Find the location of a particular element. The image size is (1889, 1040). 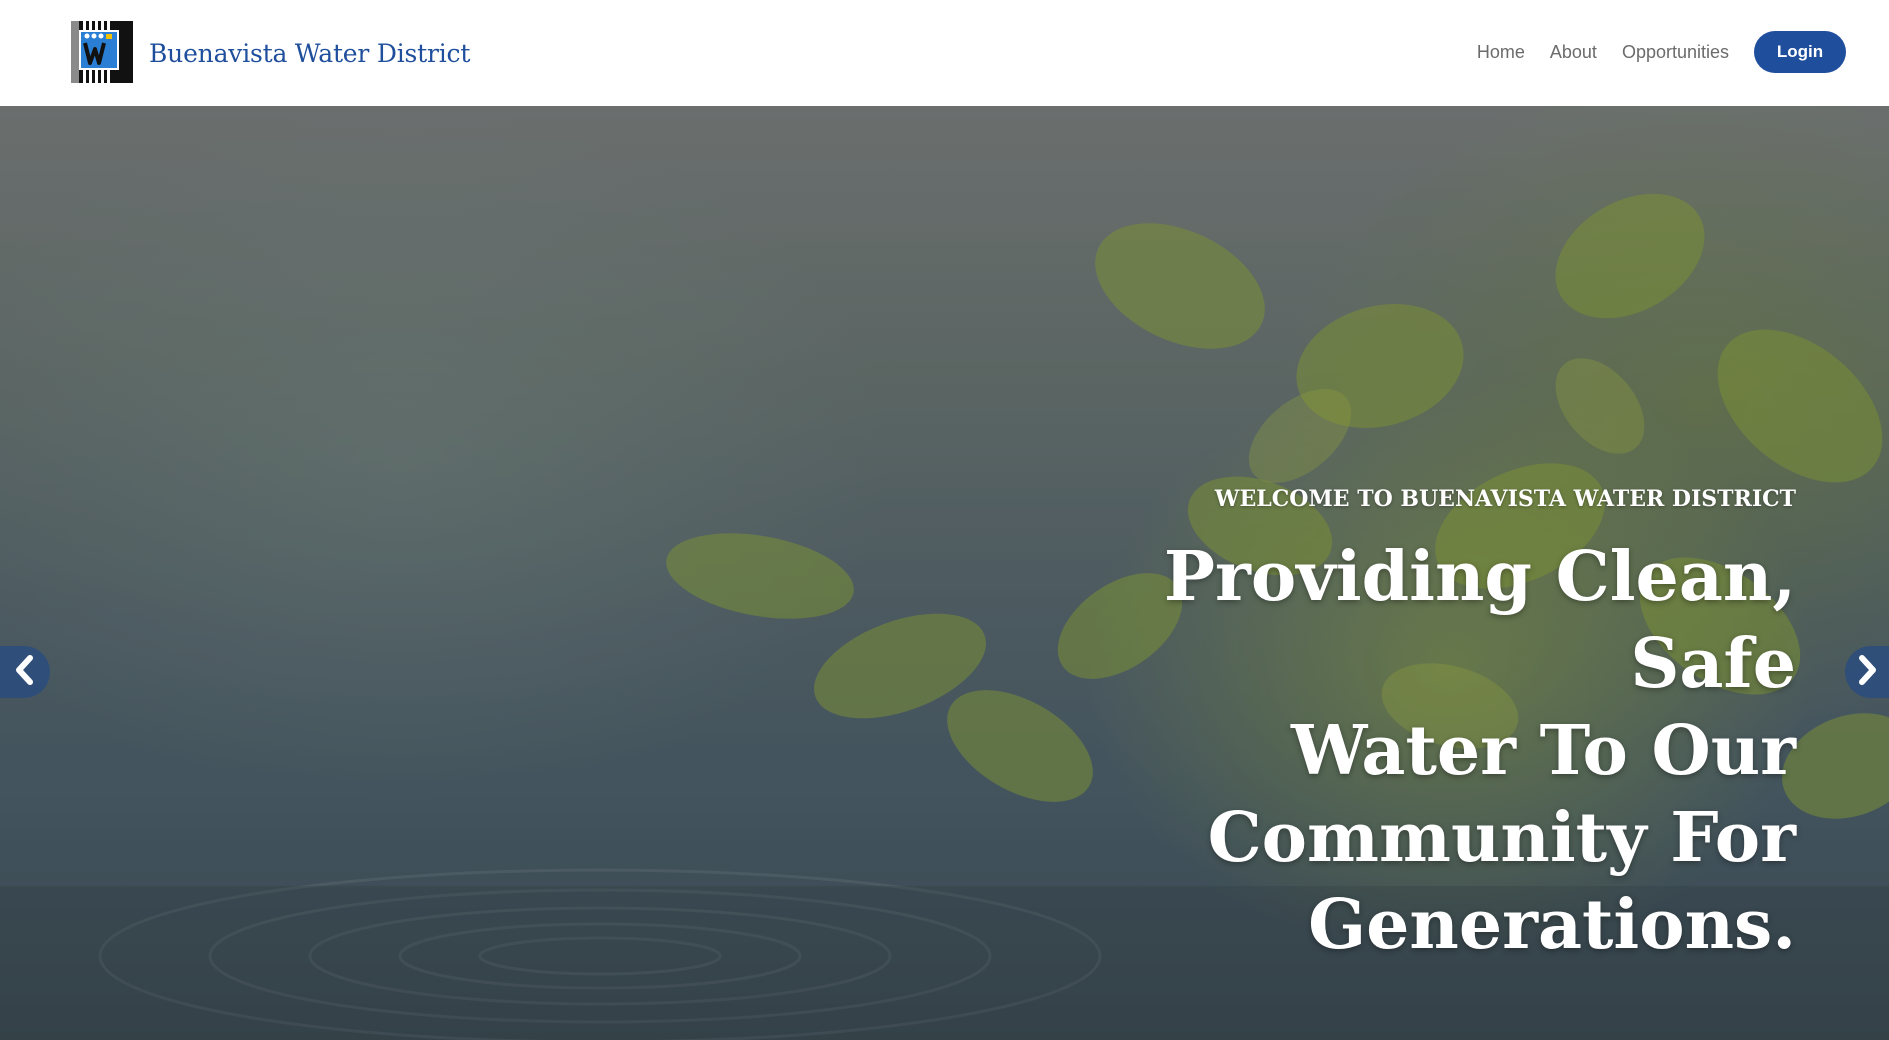

water-district-logo-icon is located at coordinates (102, 52).